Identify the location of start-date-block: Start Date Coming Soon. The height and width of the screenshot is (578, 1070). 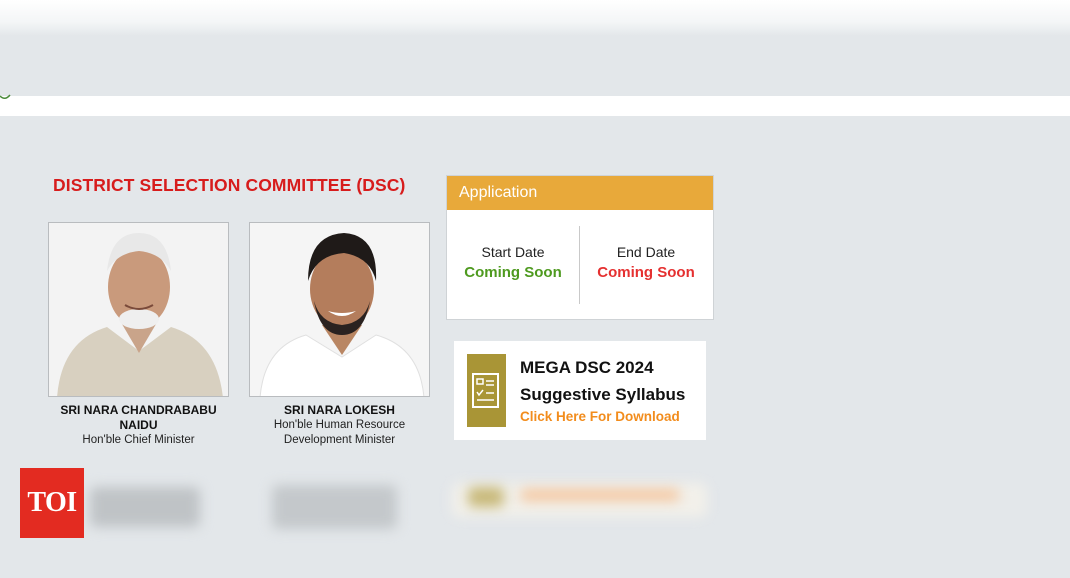
(513, 262).